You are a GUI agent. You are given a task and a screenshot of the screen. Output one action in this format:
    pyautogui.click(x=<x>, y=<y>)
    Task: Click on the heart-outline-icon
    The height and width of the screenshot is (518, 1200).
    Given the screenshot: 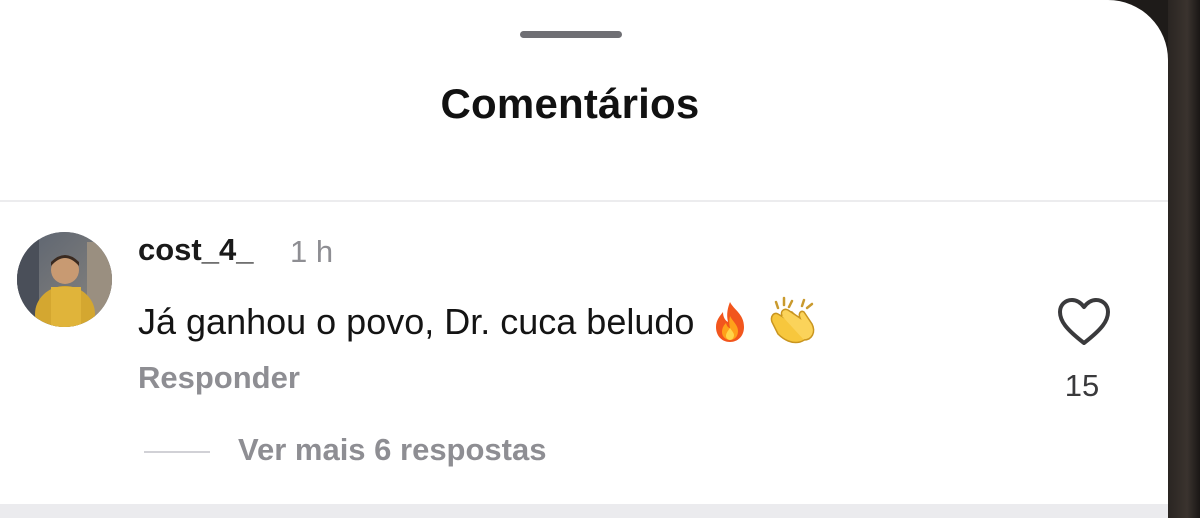 What is the action you would take?
    pyautogui.click(x=1084, y=321)
    